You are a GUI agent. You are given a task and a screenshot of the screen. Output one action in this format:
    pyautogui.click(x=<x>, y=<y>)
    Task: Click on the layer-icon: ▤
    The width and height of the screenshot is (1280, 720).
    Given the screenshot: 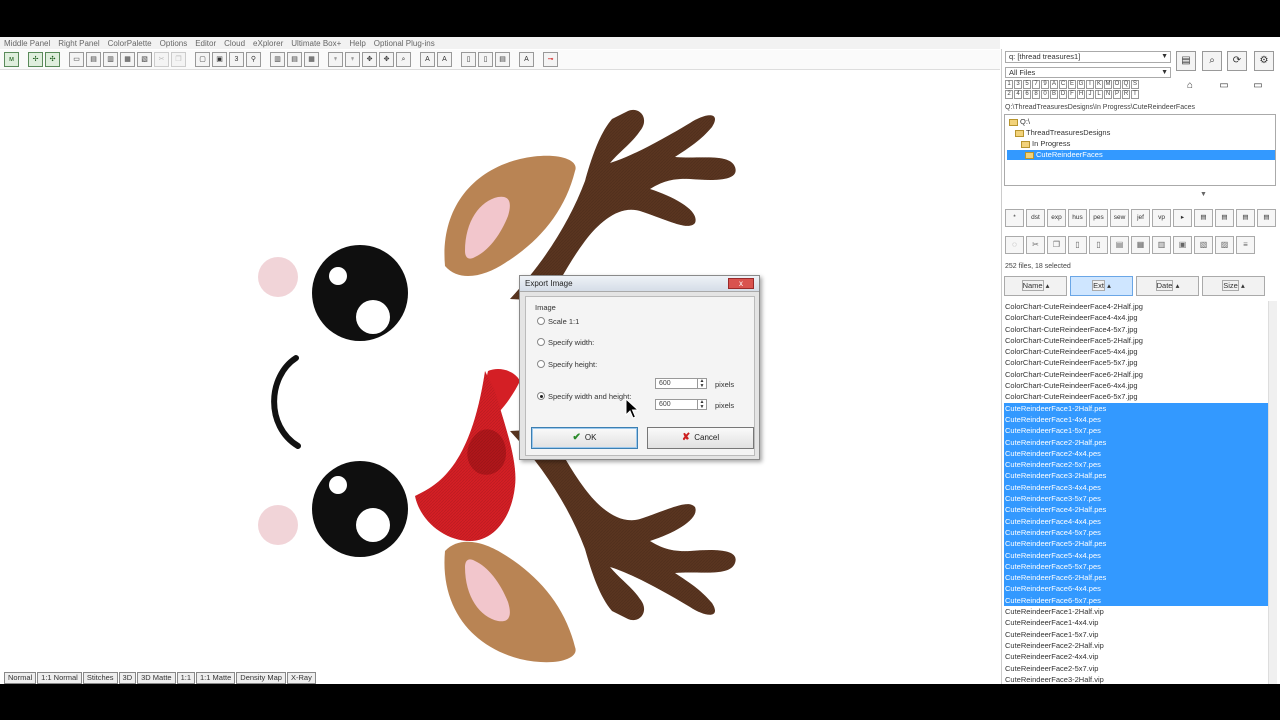 What is the action you would take?
    pyautogui.click(x=502, y=59)
    